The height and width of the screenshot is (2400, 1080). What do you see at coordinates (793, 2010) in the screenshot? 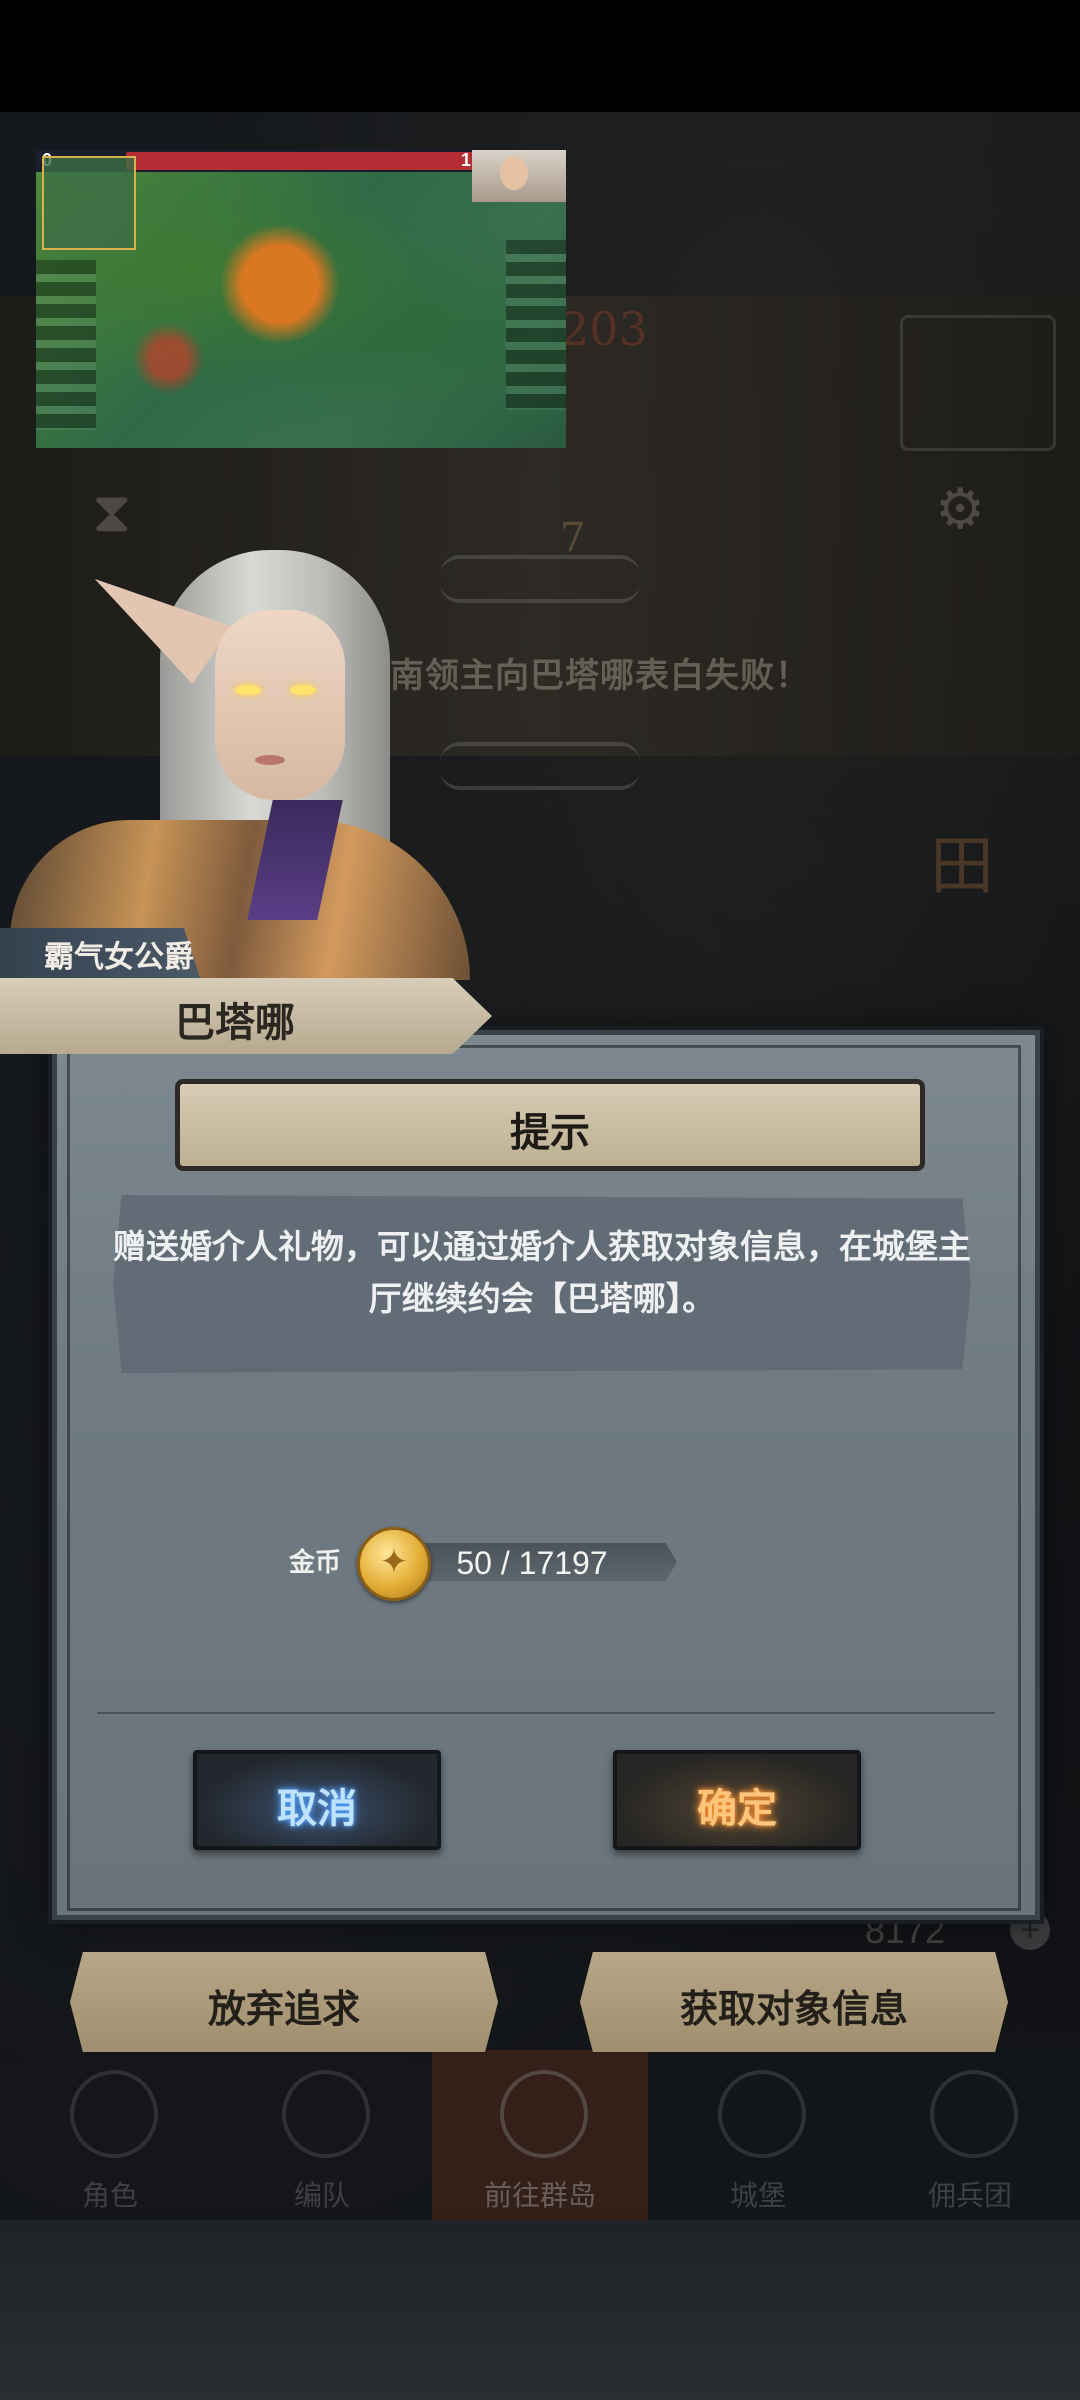
I see `get-target-info-label: 获取对象信息` at bounding box center [793, 2010].